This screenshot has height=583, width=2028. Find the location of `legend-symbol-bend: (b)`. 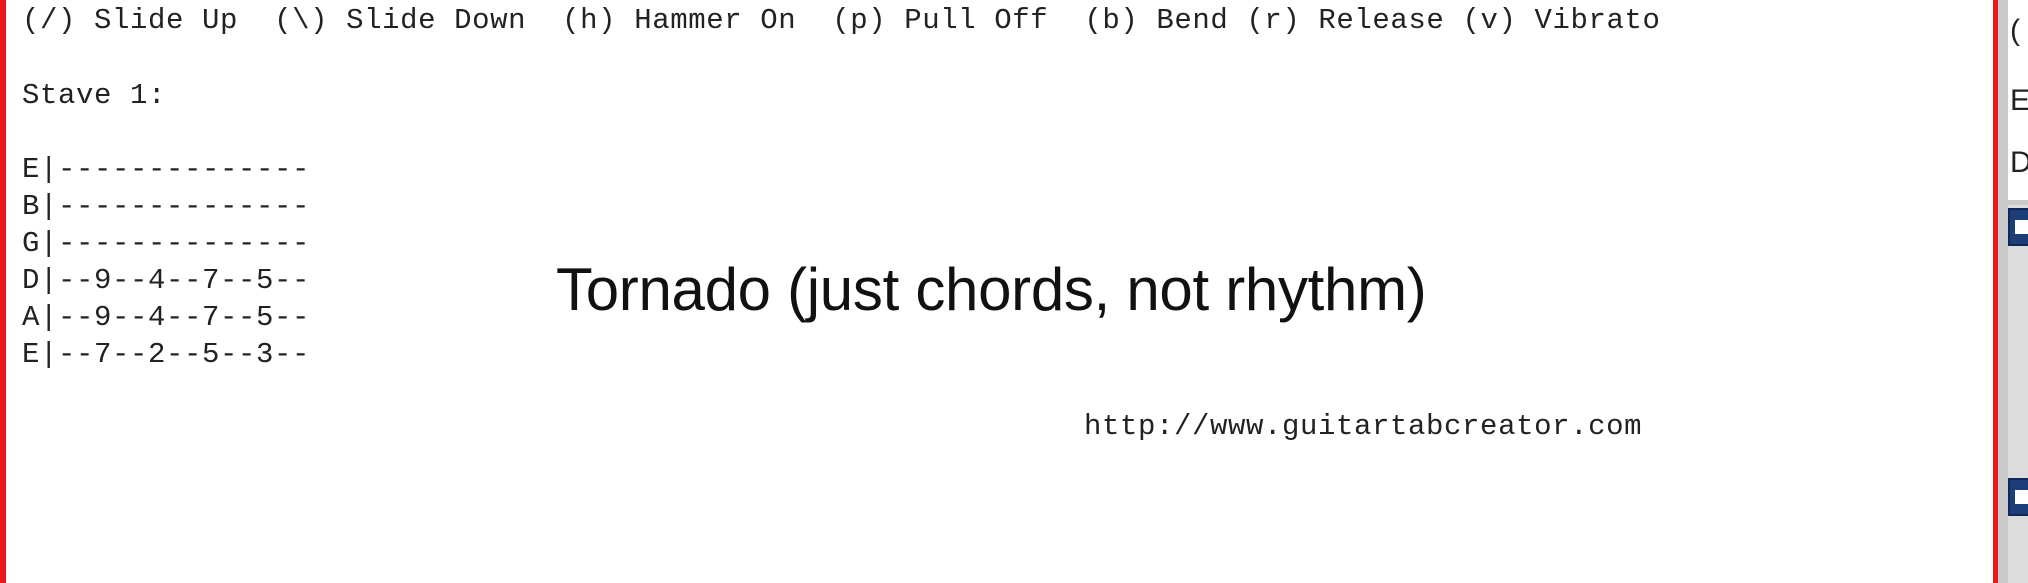

legend-symbol-bend: (b) is located at coordinates (1111, 20).